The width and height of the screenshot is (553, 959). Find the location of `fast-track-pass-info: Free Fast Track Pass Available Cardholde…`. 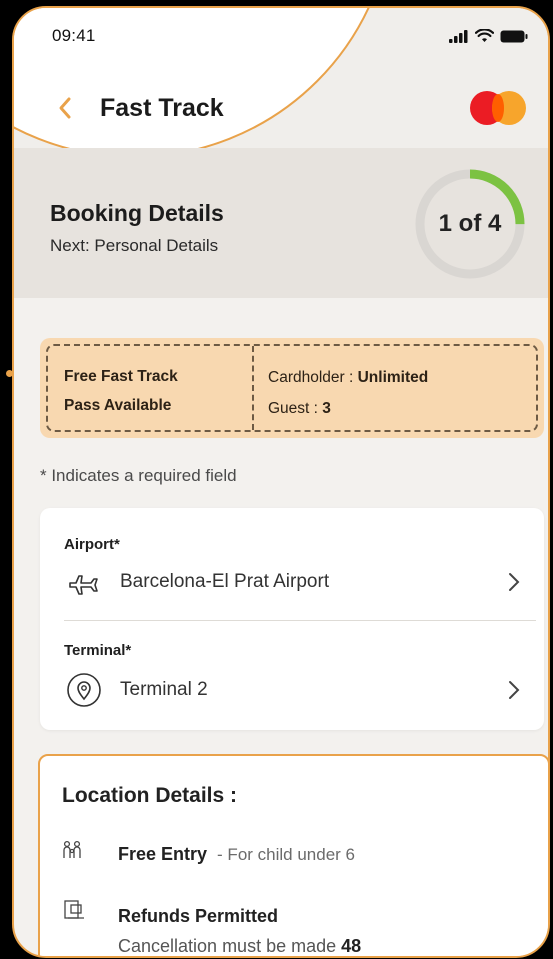

fast-track-pass-info: Free Fast Track Pass Available Cardholde… is located at coordinates (292, 388).